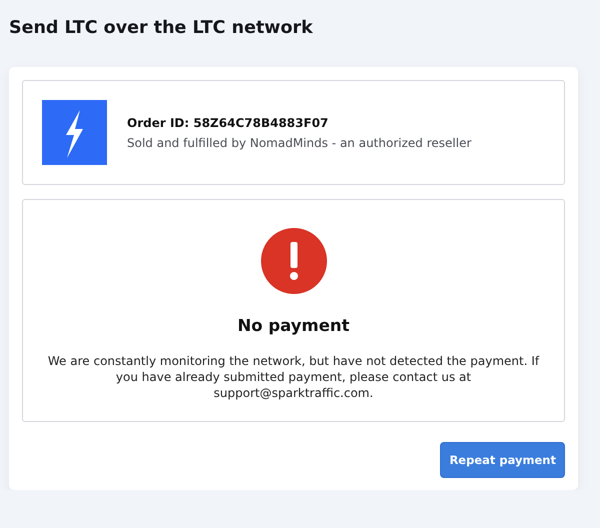 This screenshot has width=600, height=528. What do you see at coordinates (293, 325) in the screenshot?
I see `status-heading: No payment` at bounding box center [293, 325].